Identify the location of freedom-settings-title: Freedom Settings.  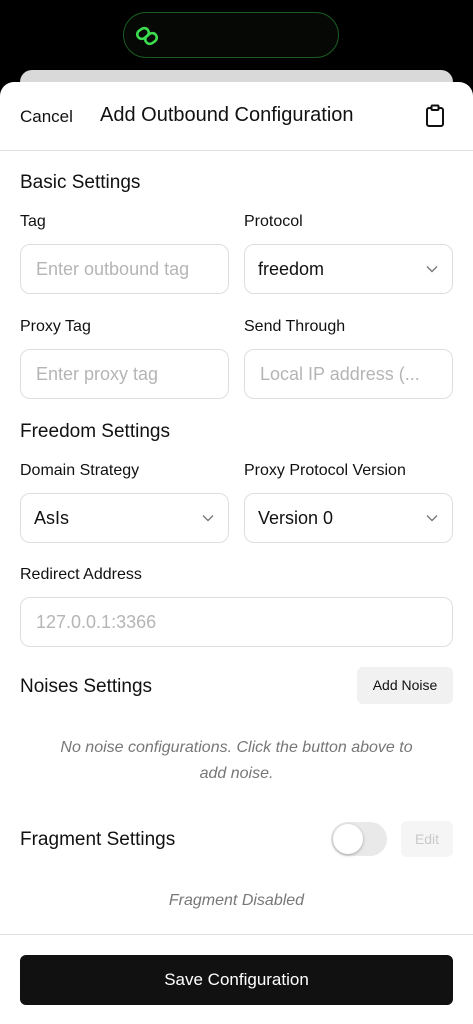
(95, 431).